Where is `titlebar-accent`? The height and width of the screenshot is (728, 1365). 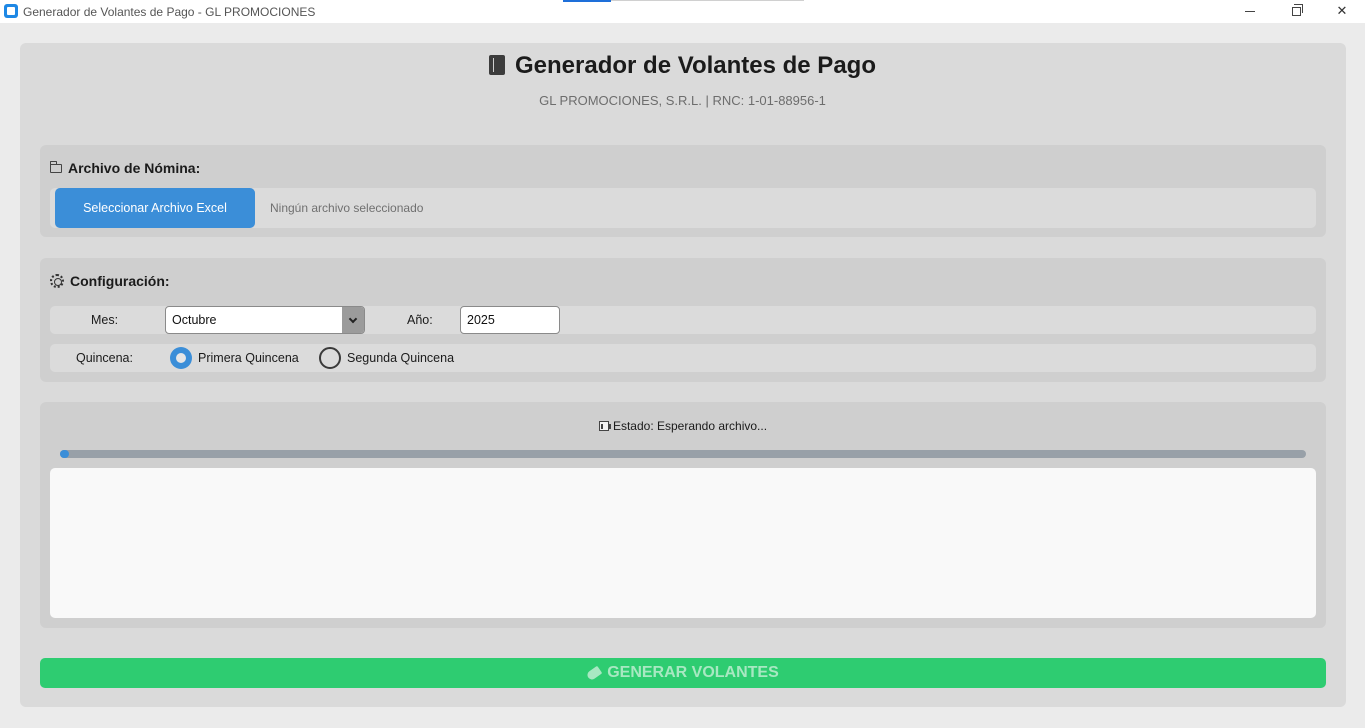 titlebar-accent is located at coordinates (587, 1).